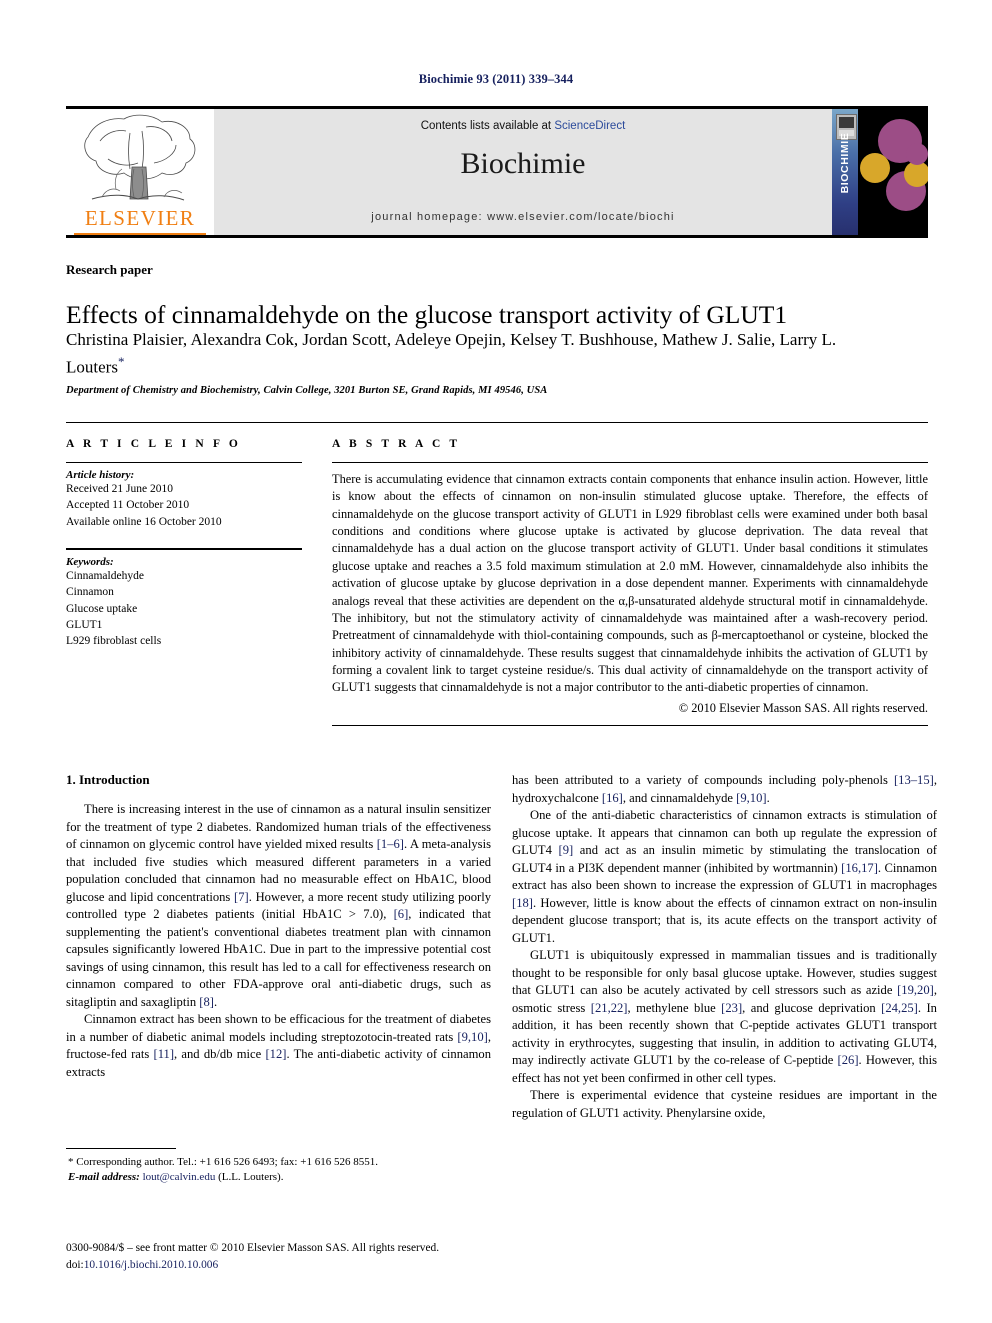  I want to click on article-type-label: Research paper, so click(109, 269).